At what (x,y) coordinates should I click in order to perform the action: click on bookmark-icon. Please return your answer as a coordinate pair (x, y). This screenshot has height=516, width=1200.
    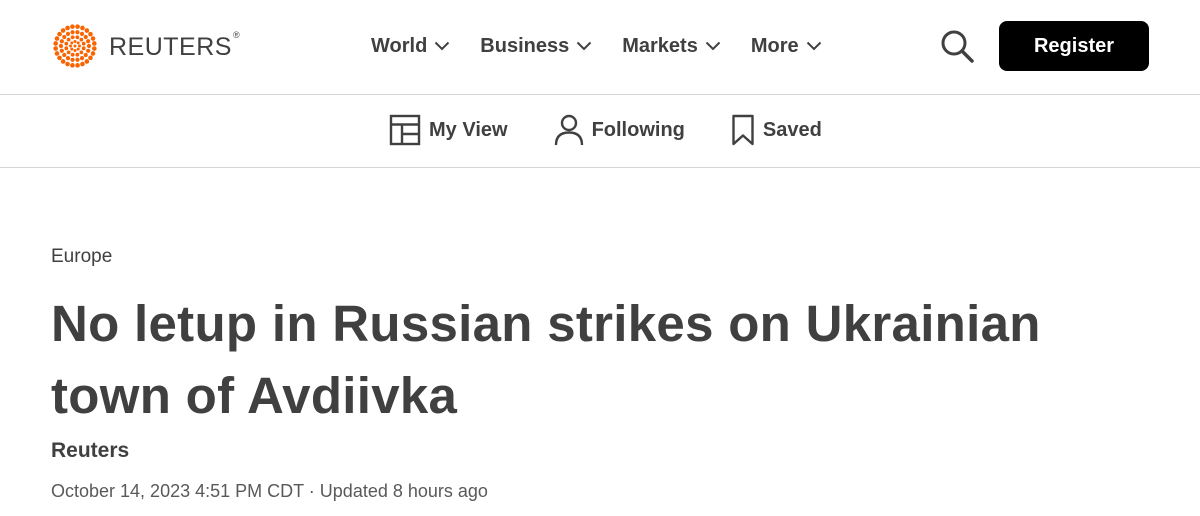
    Looking at the image, I should click on (743, 130).